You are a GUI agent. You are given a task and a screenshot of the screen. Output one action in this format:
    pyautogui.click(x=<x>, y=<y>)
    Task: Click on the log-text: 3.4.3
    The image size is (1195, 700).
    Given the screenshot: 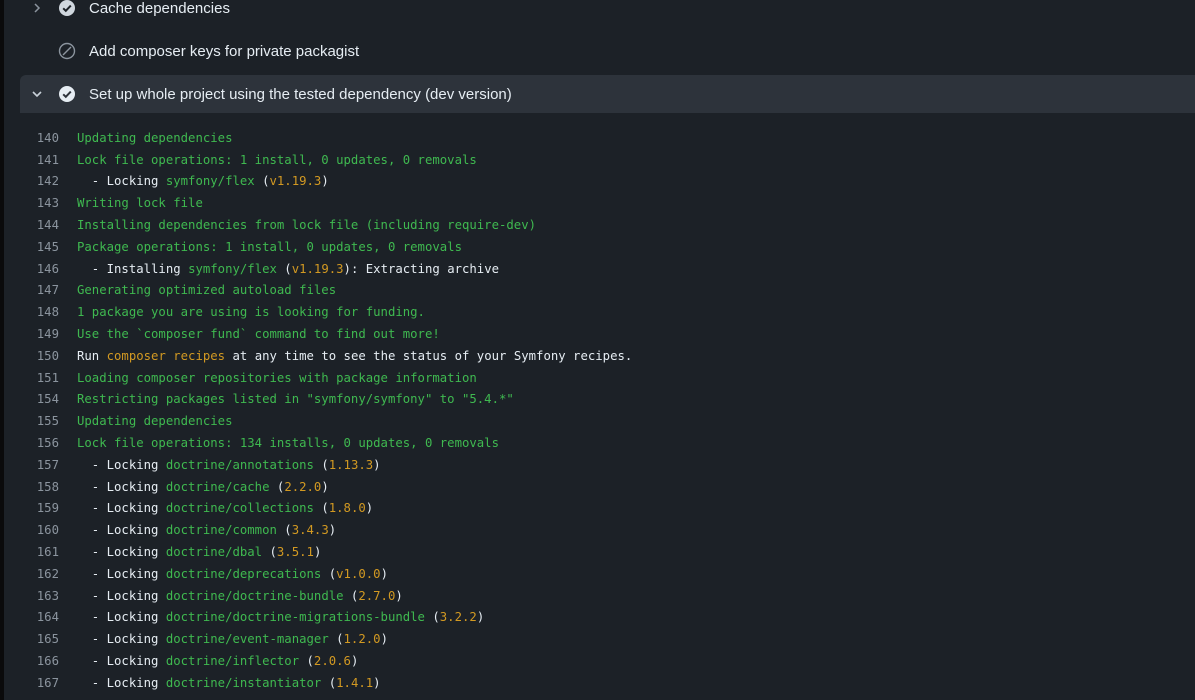 What is the action you would take?
    pyautogui.click(x=310, y=530)
    